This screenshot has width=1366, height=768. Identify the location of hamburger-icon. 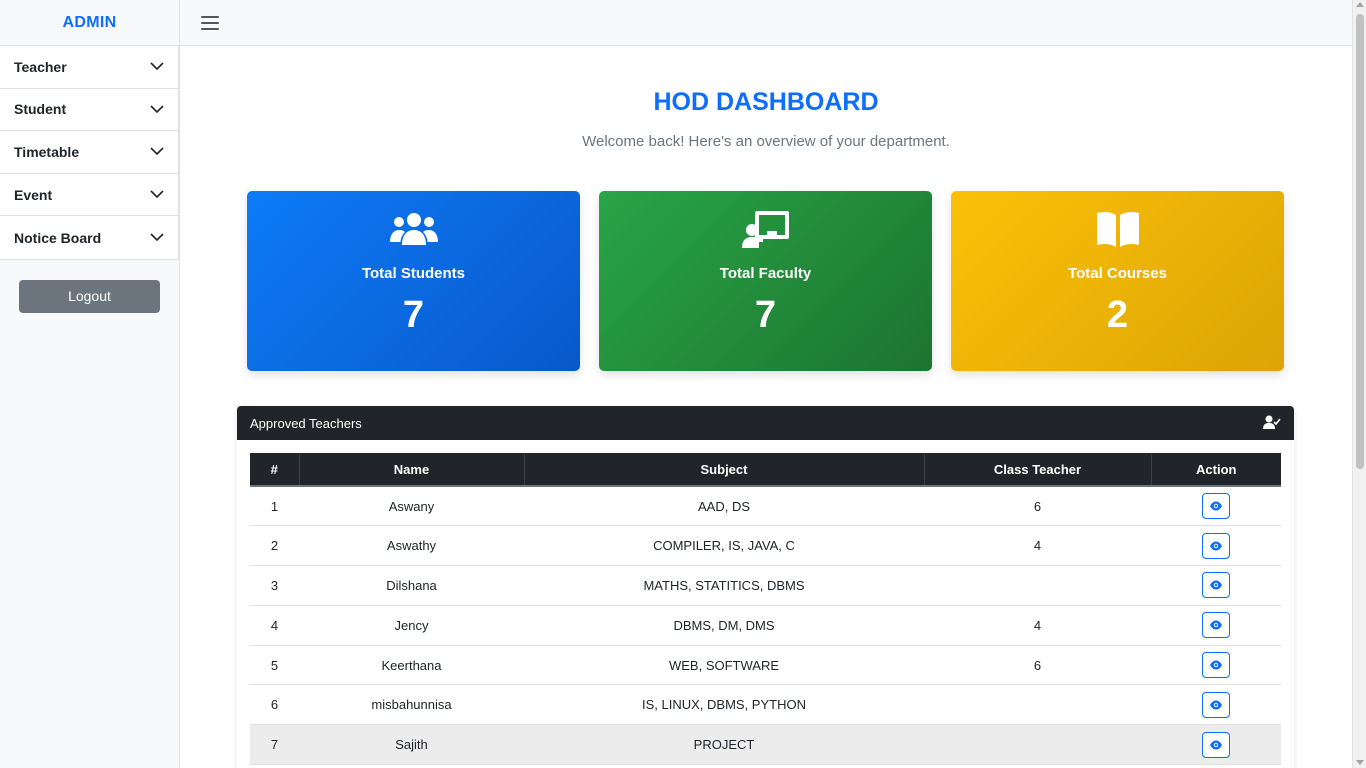
(210, 23).